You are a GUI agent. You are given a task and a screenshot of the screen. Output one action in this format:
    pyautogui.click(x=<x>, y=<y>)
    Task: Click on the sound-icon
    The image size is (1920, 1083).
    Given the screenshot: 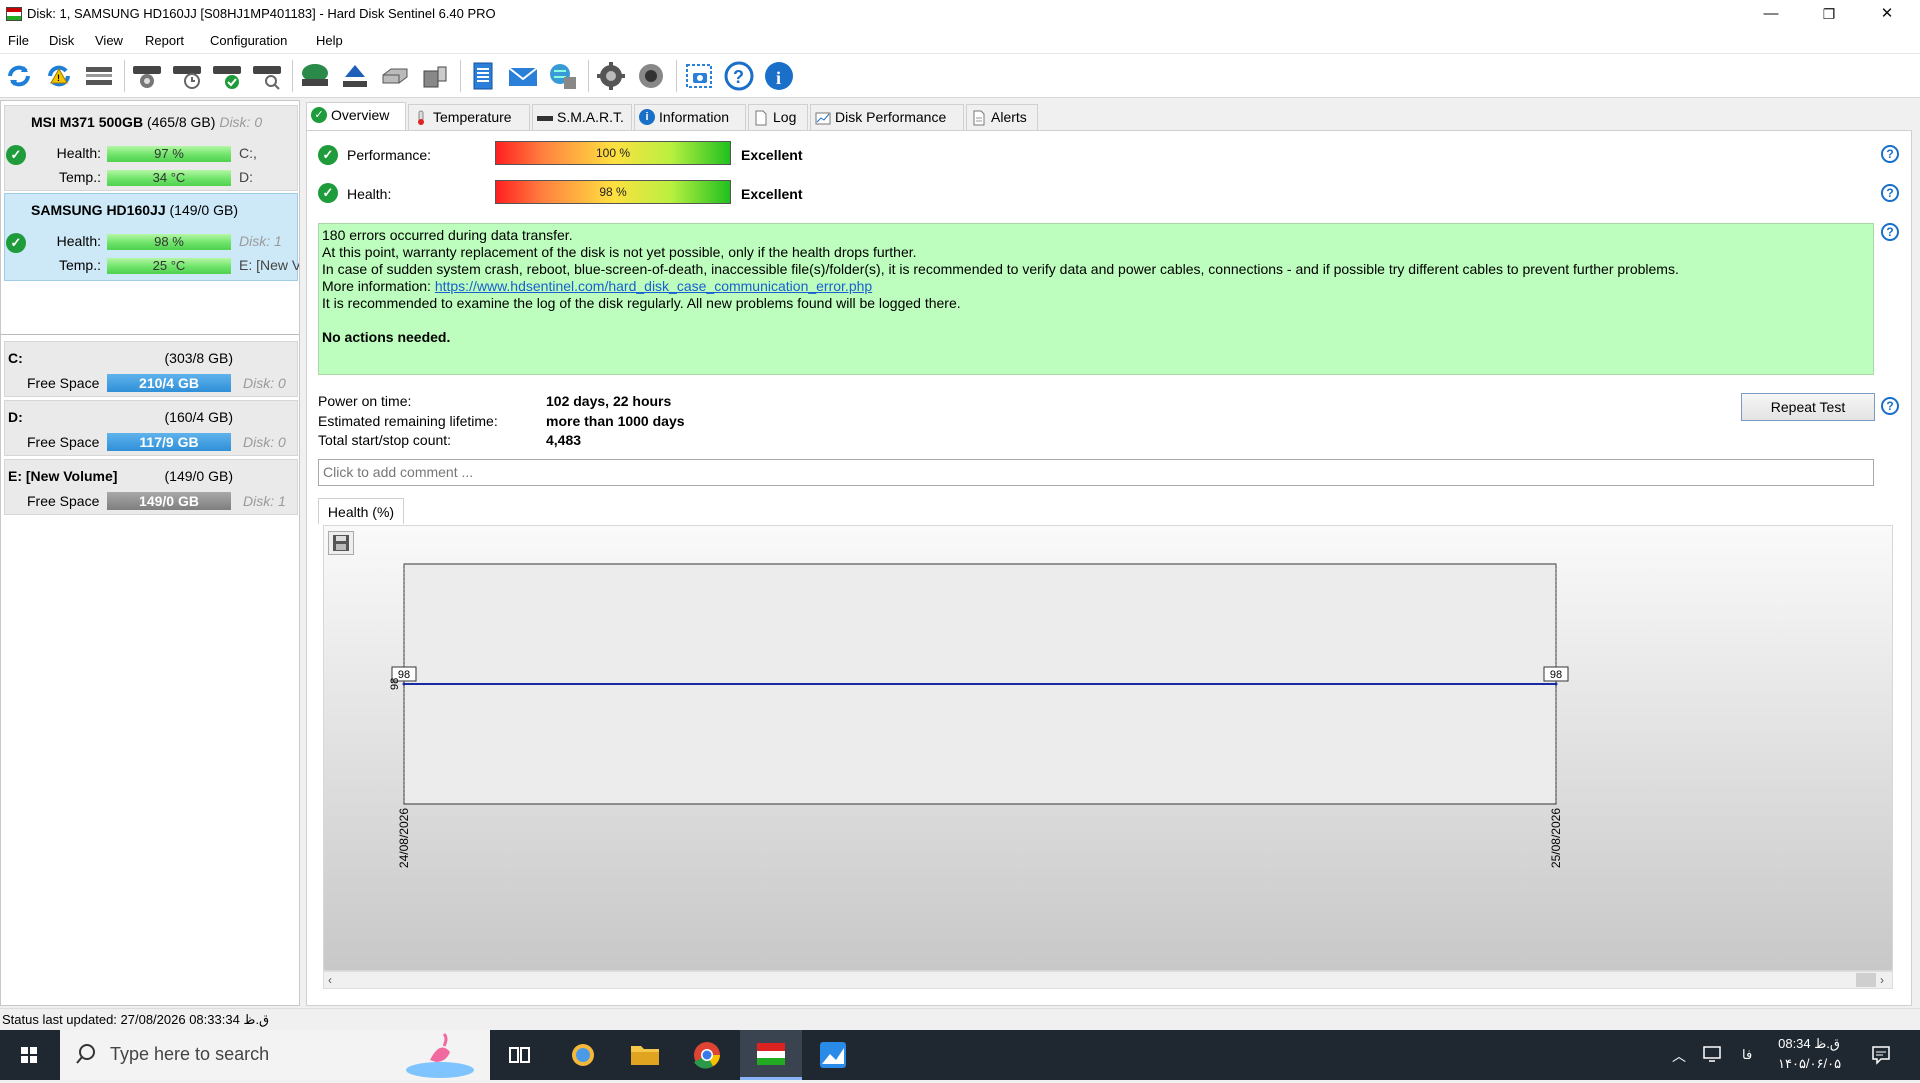 What is the action you would take?
    pyautogui.click(x=651, y=76)
    